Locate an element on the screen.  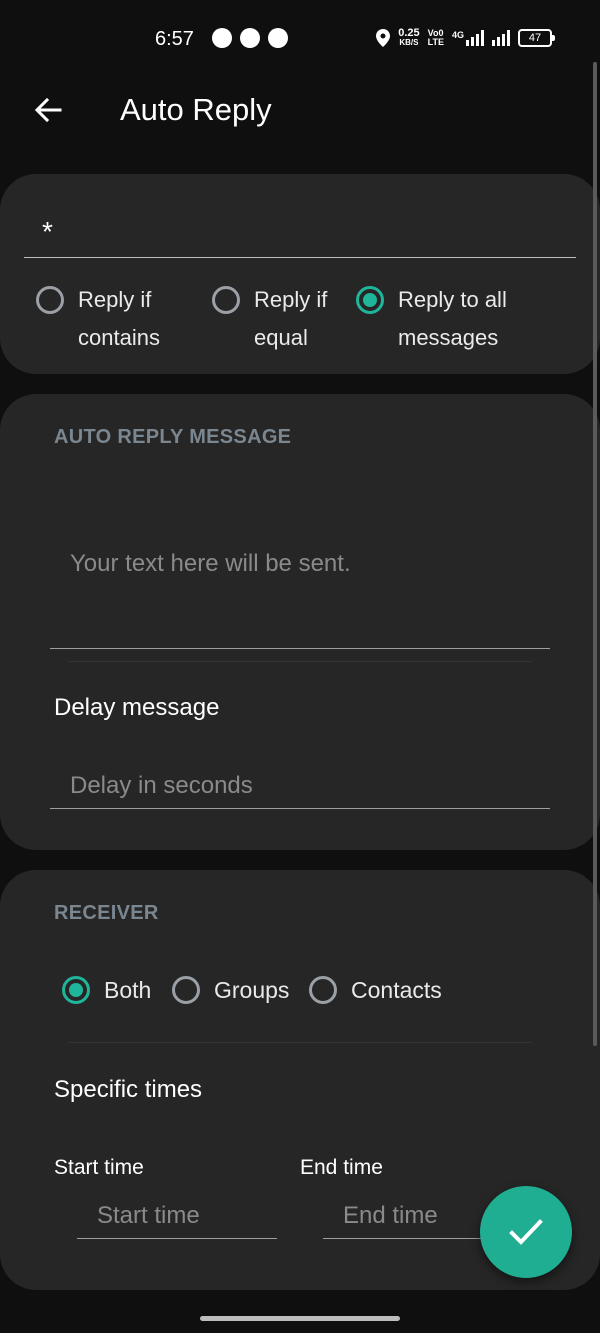
start-time-label: Start time is located at coordinates (99, 1167).